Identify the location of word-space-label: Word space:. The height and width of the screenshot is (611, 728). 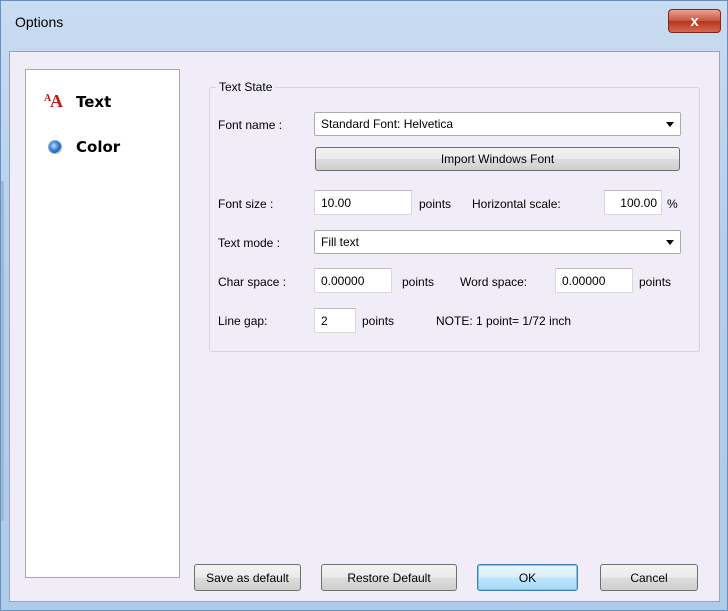
(494, 282).